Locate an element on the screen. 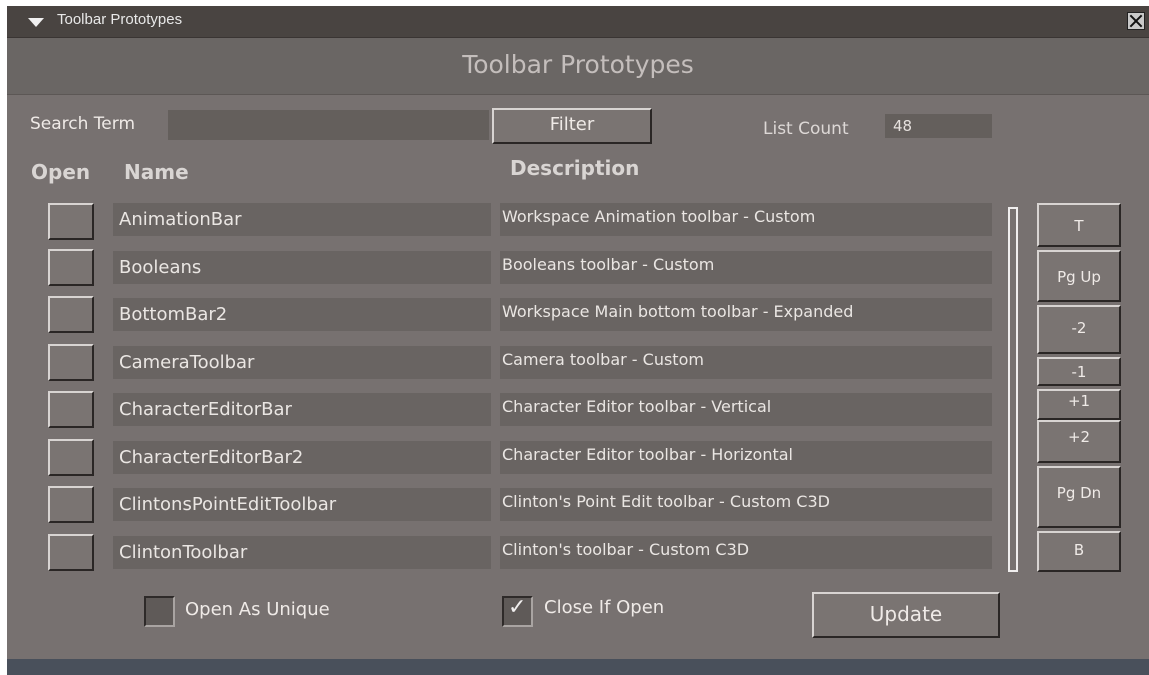 The width and height of the screenshot is (1149, 675). window-title: Toolbar Prototypes is located at coordinates (120, 19).